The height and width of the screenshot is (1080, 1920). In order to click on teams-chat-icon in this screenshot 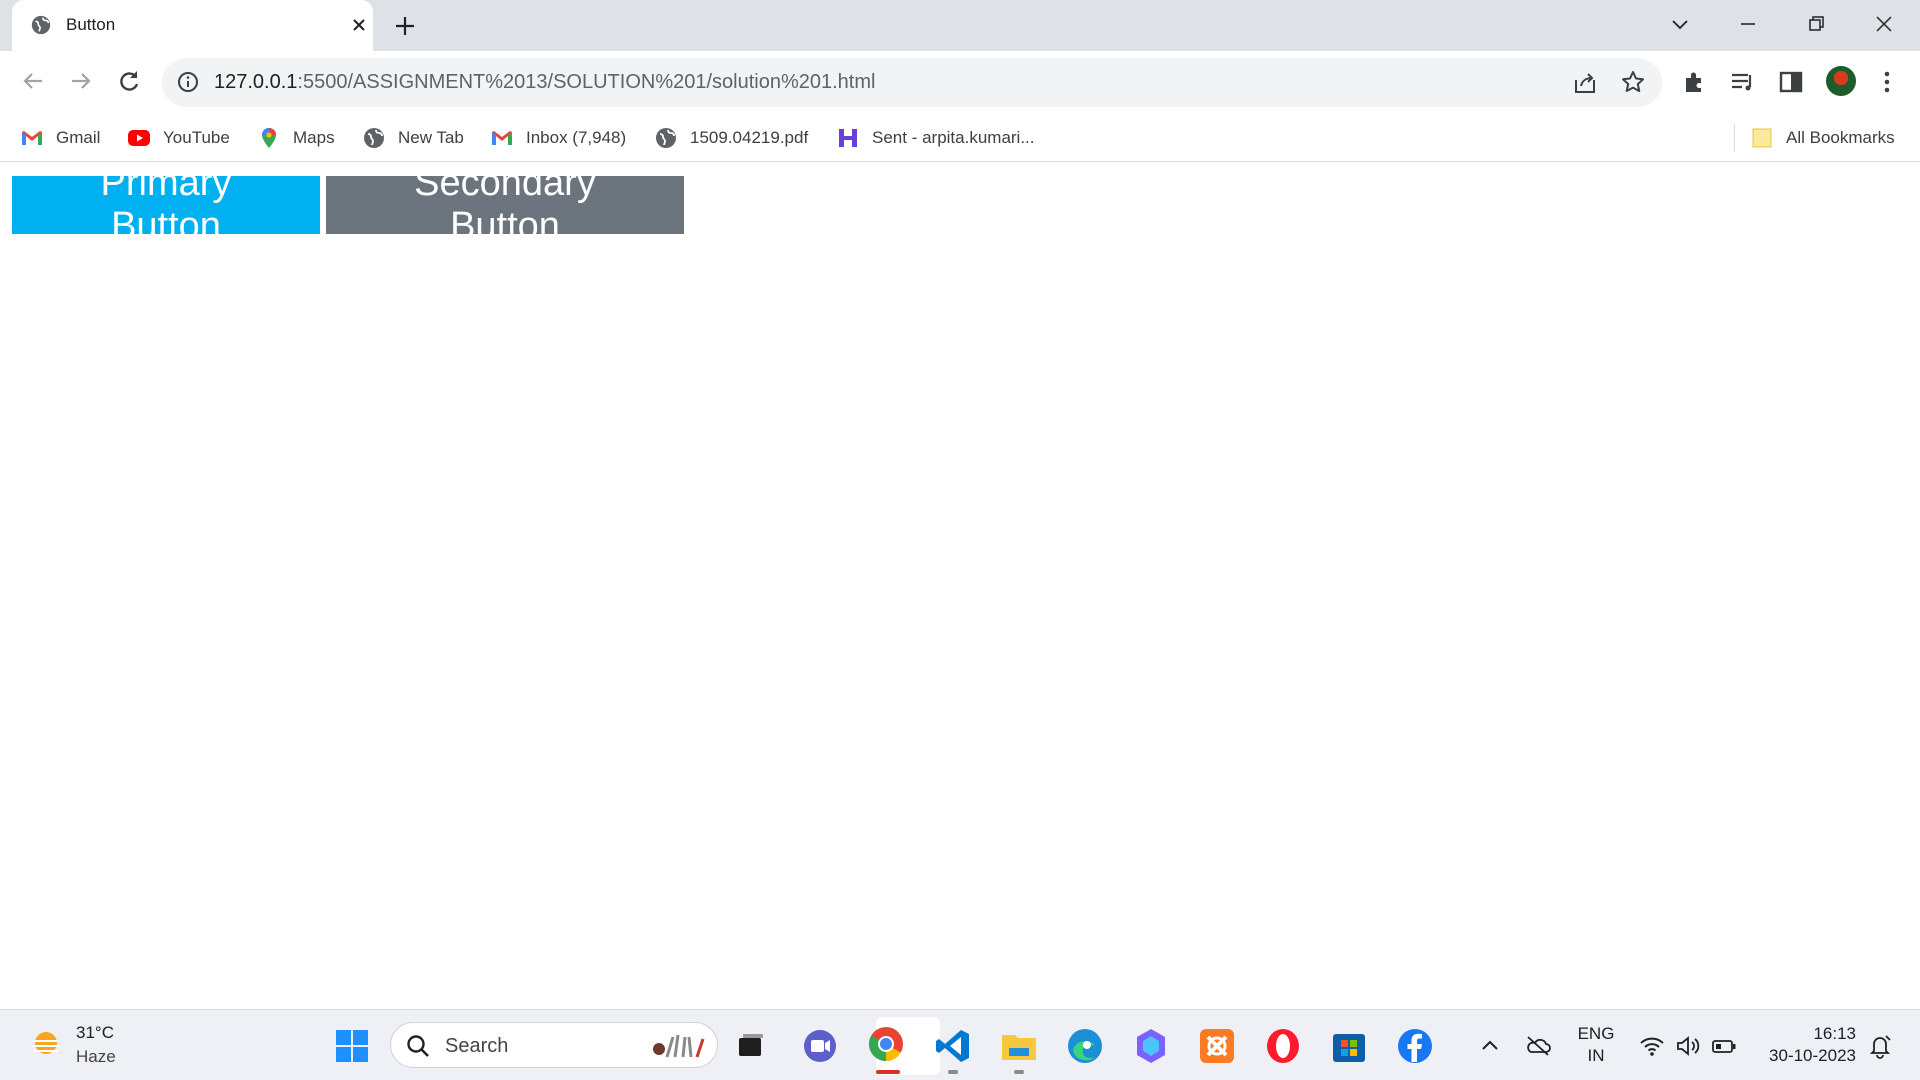, I will do `click(820, 1046)`.